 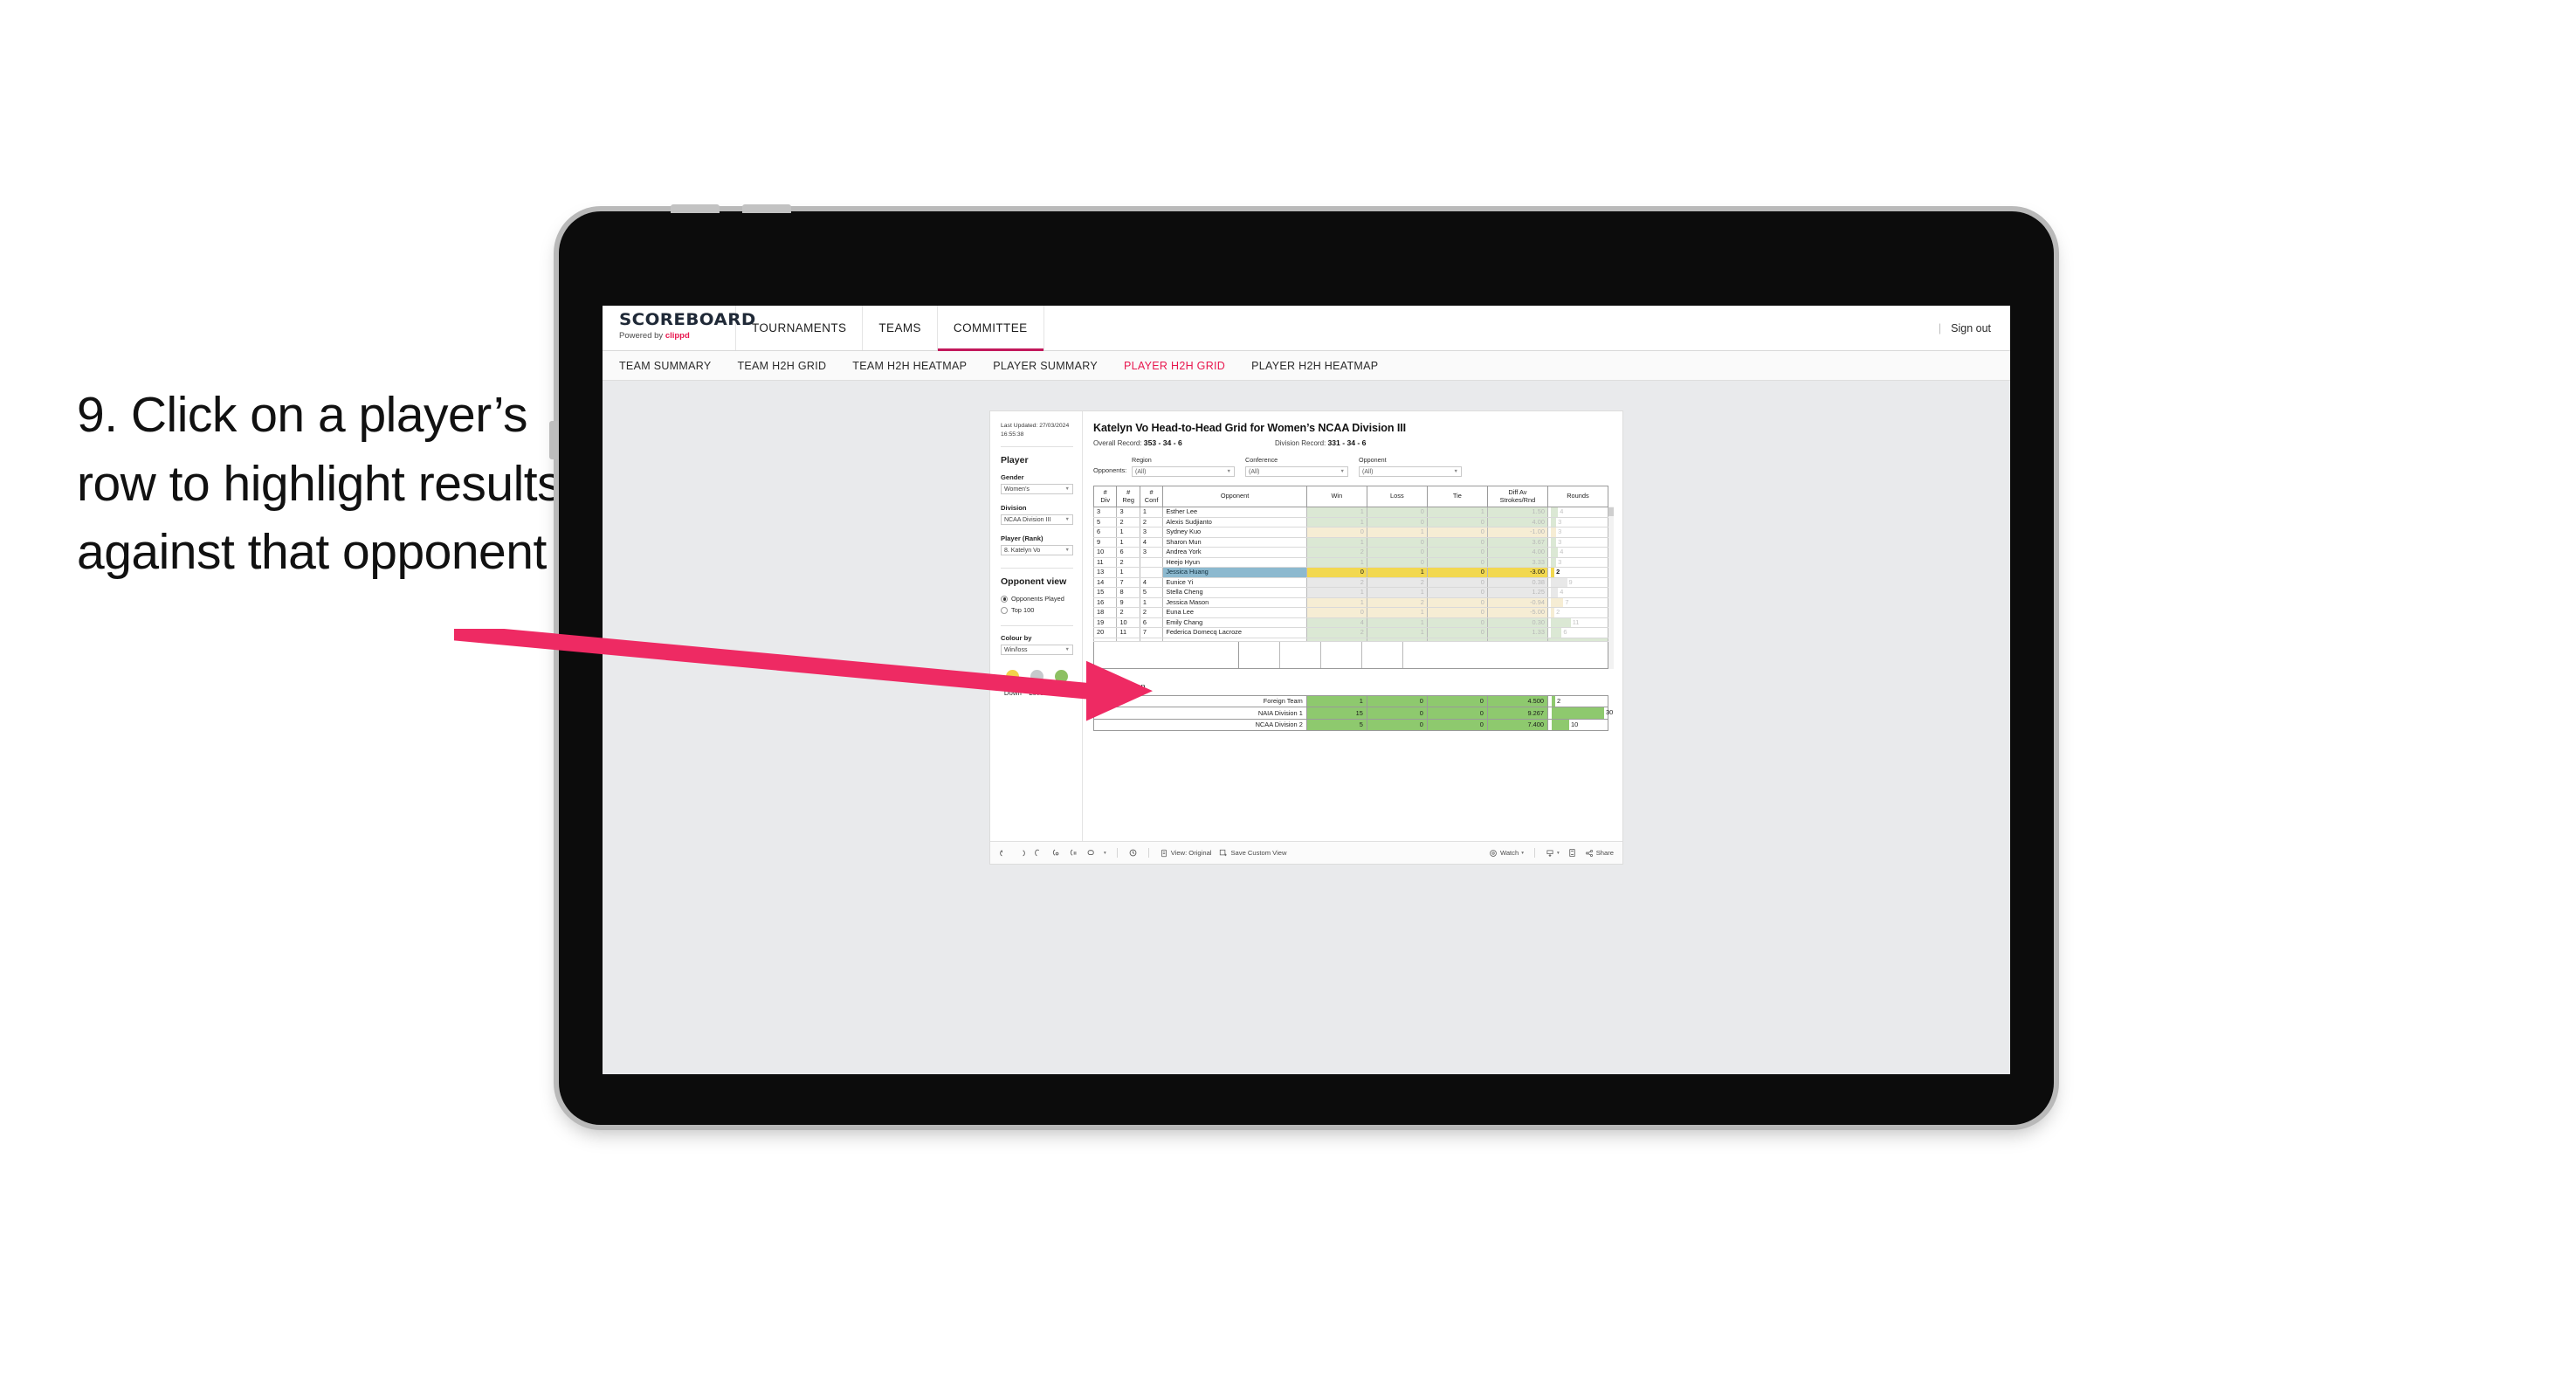 I want to click on rounds-bar: 2, so click(x=1577, y=572).